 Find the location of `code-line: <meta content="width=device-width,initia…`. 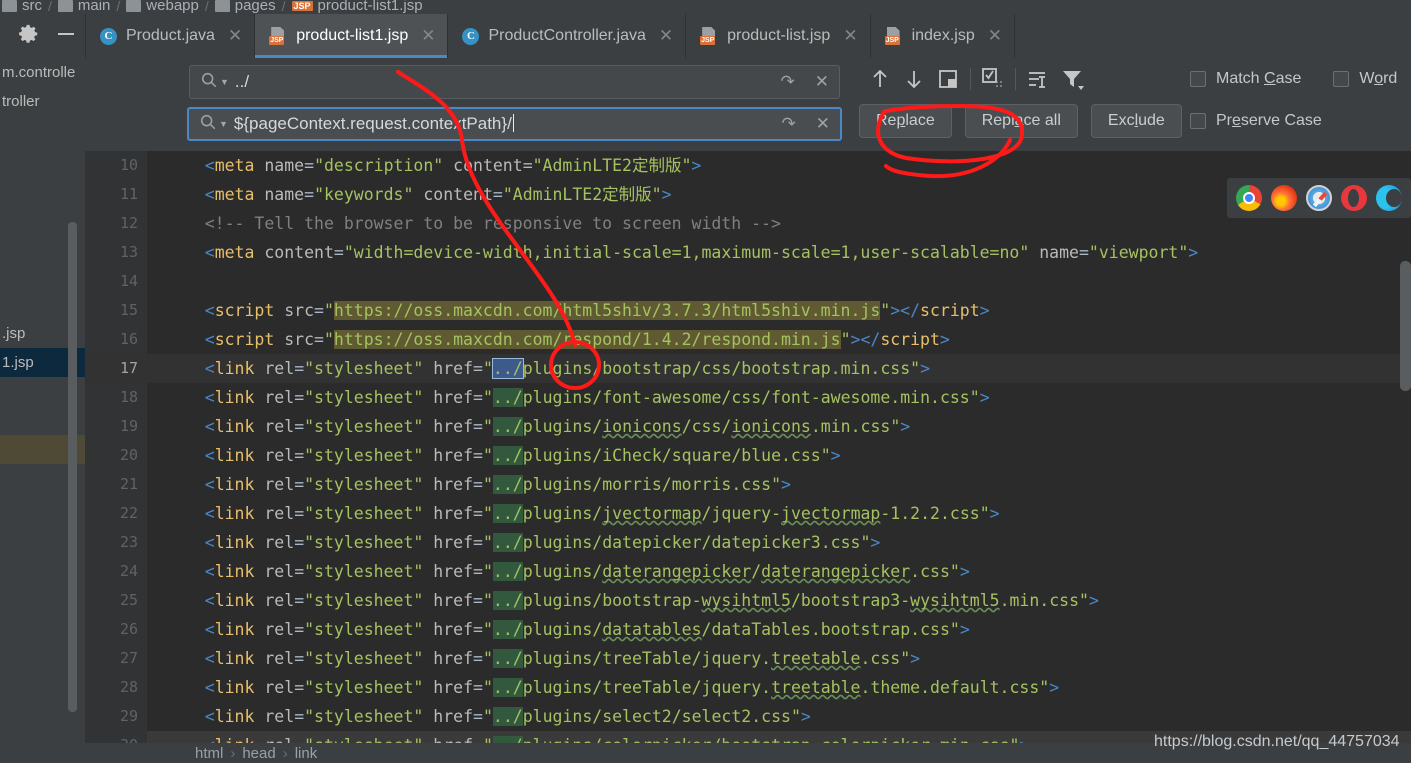

code-line: <meta content="width=device-width,initia… is located at coordinates (779, 252).